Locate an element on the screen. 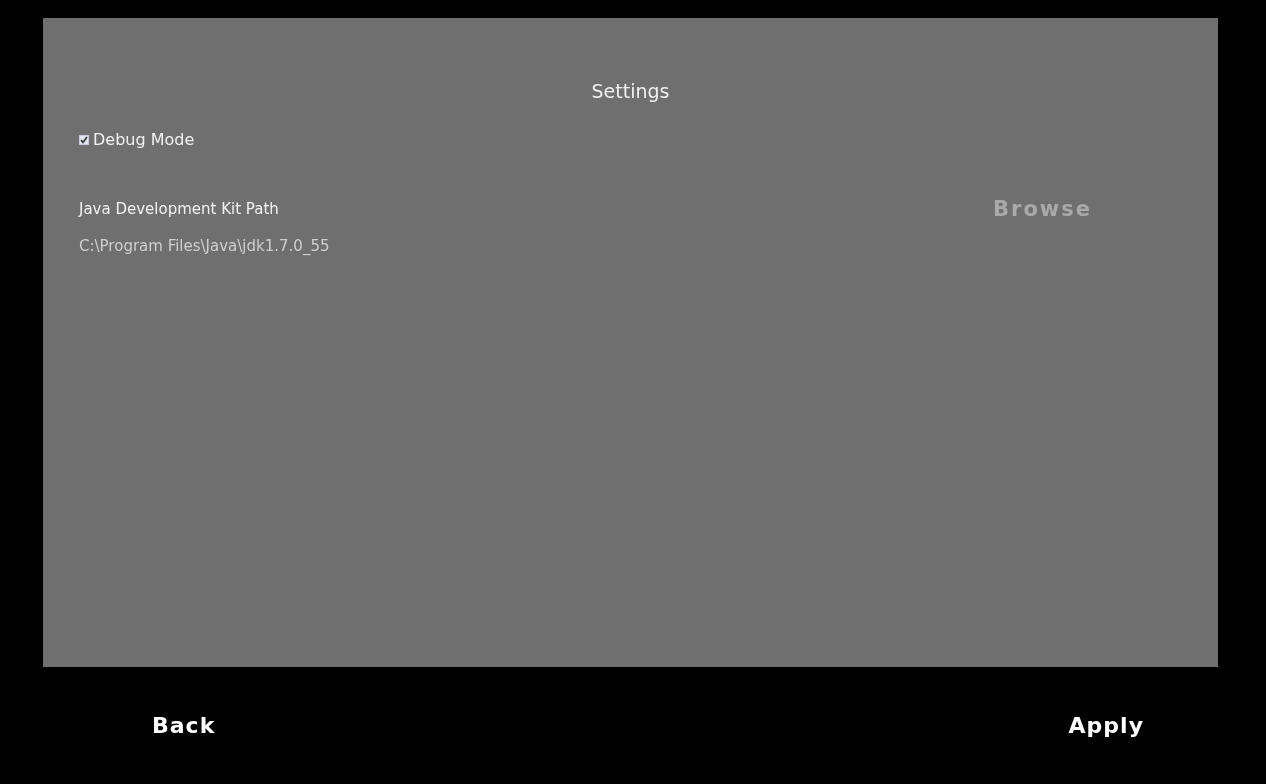  back-button: Back is located at coordinates (184, 725).